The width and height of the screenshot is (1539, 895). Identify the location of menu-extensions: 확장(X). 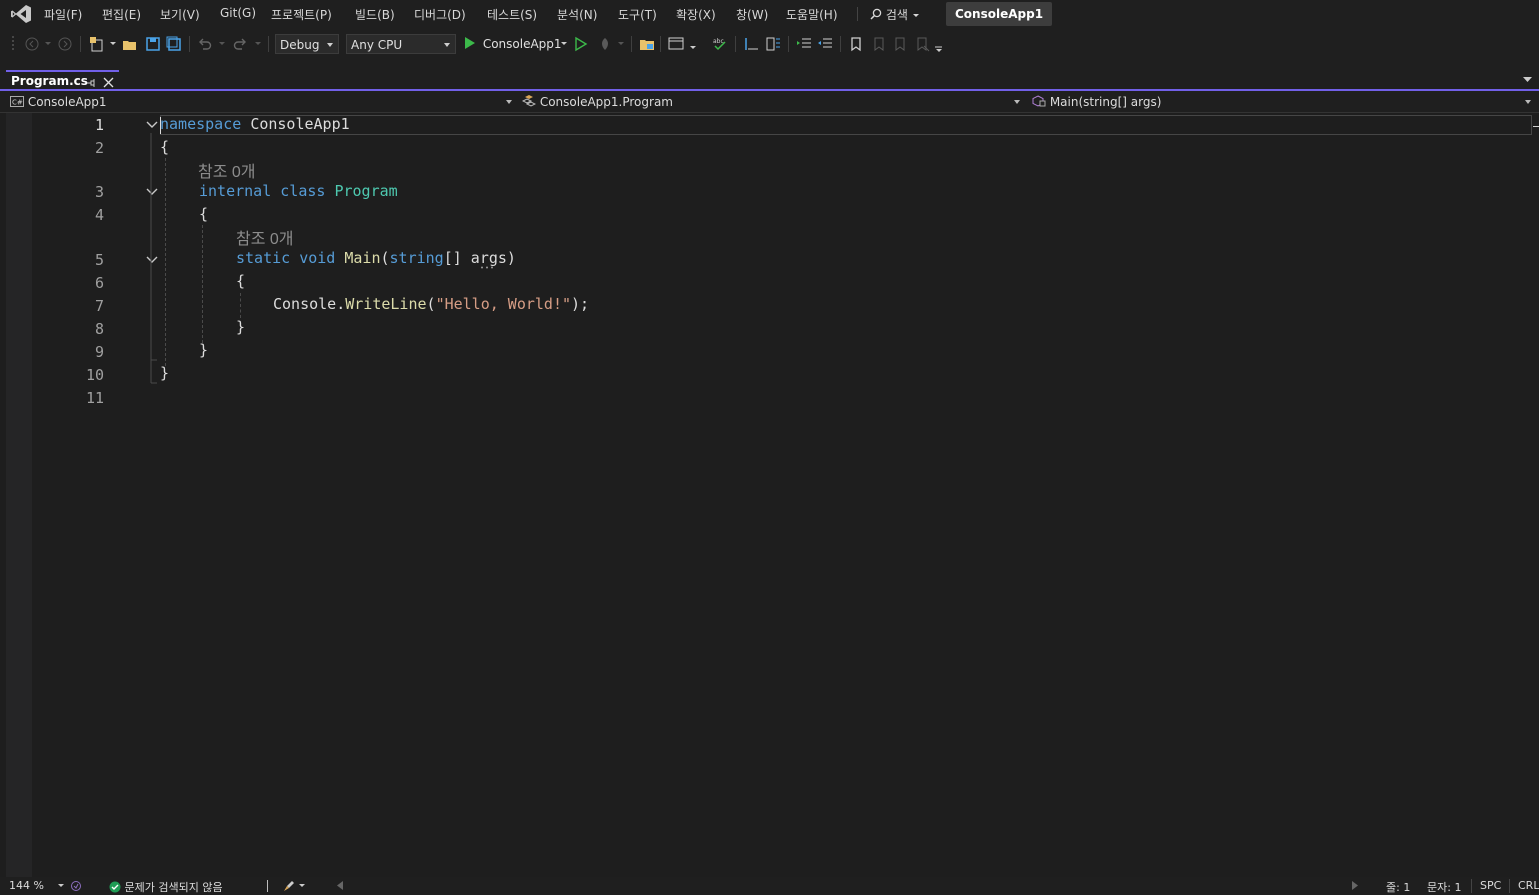
(696, 14).